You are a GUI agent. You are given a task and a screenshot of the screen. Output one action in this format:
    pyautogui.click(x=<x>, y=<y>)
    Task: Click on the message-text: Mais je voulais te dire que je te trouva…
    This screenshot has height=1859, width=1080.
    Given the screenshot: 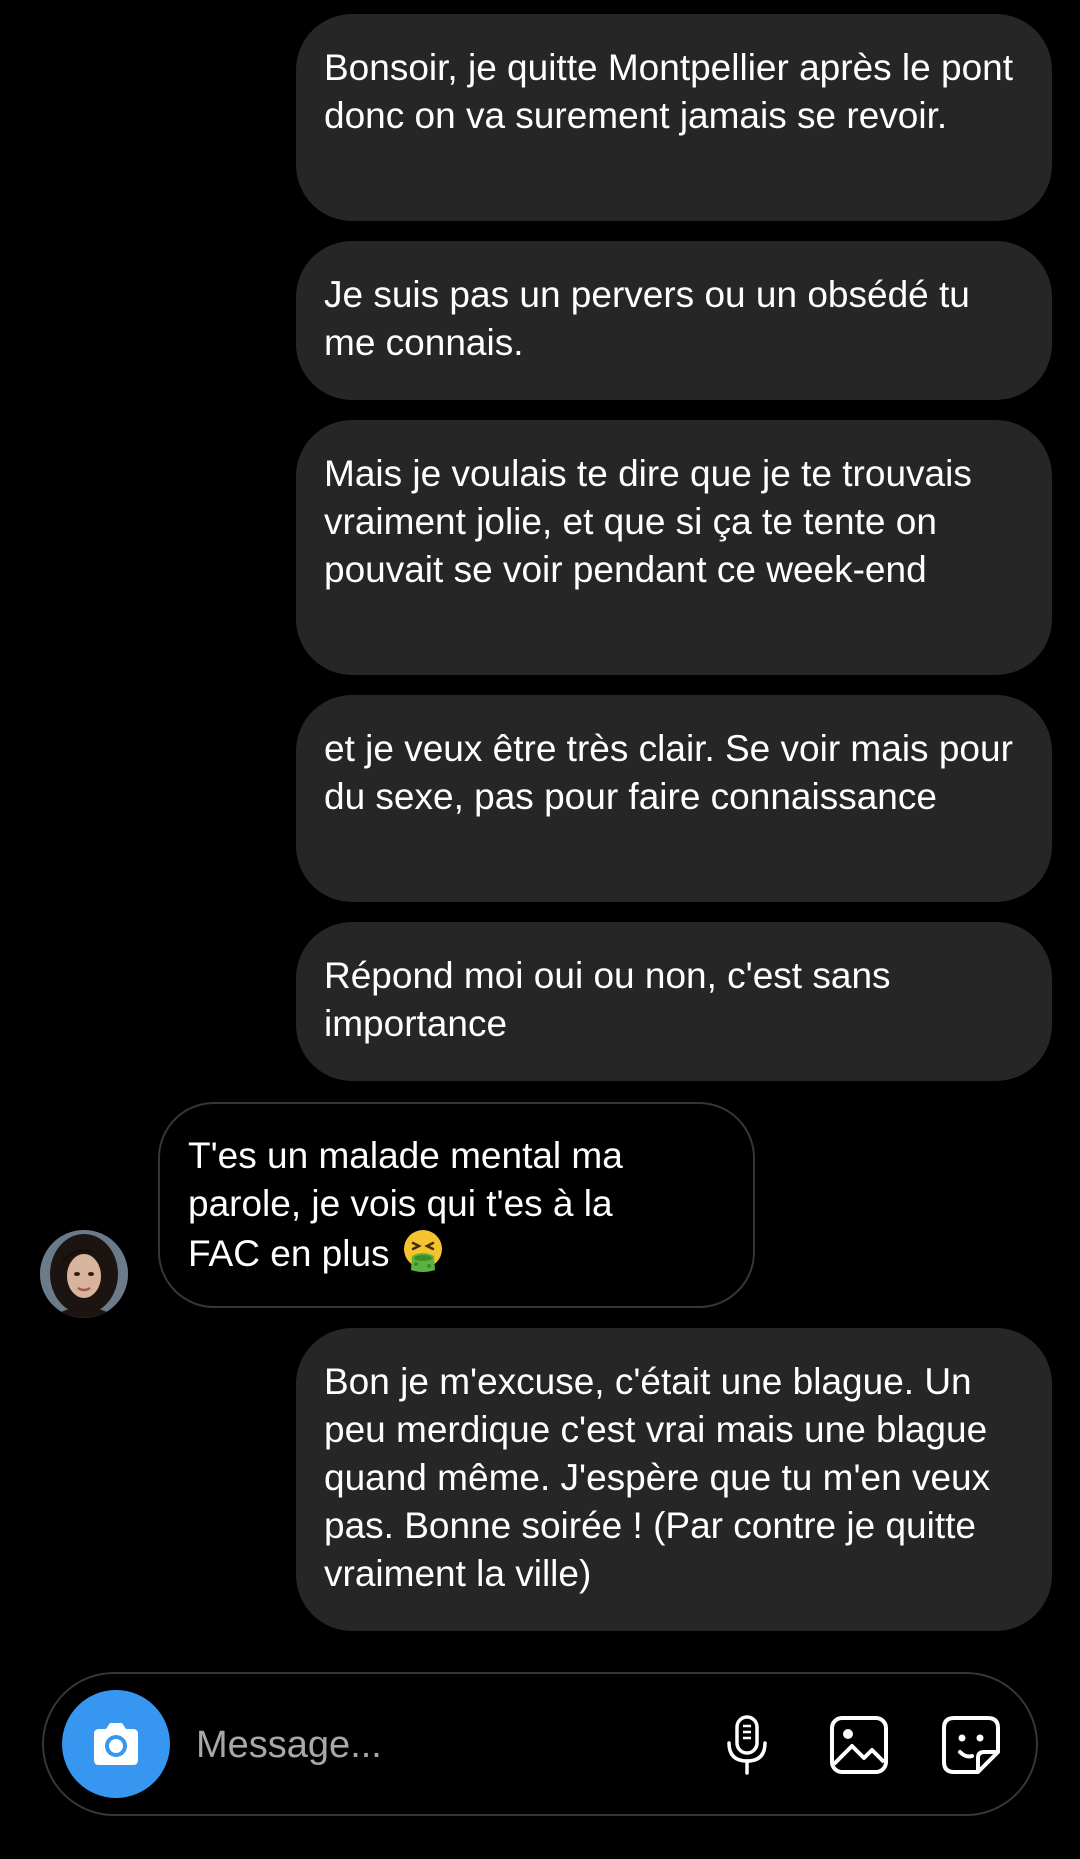 What is the action you would take?
    pyautogui.click(x=648, y=521)
    